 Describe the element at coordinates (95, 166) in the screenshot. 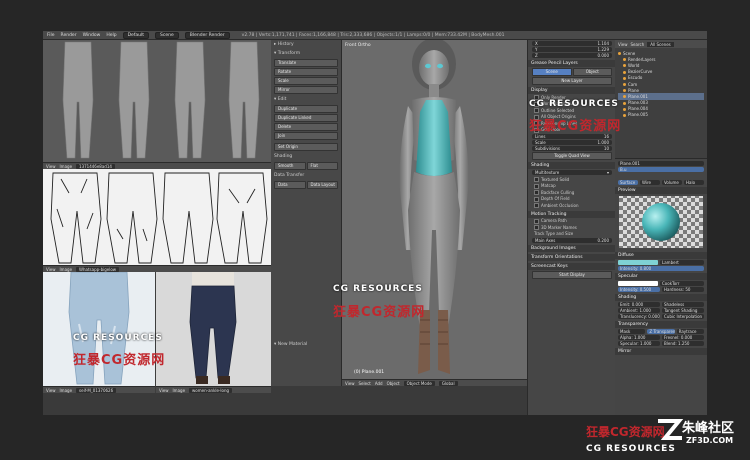

I see `image-name-field: 1371446e8ad14` at that location.